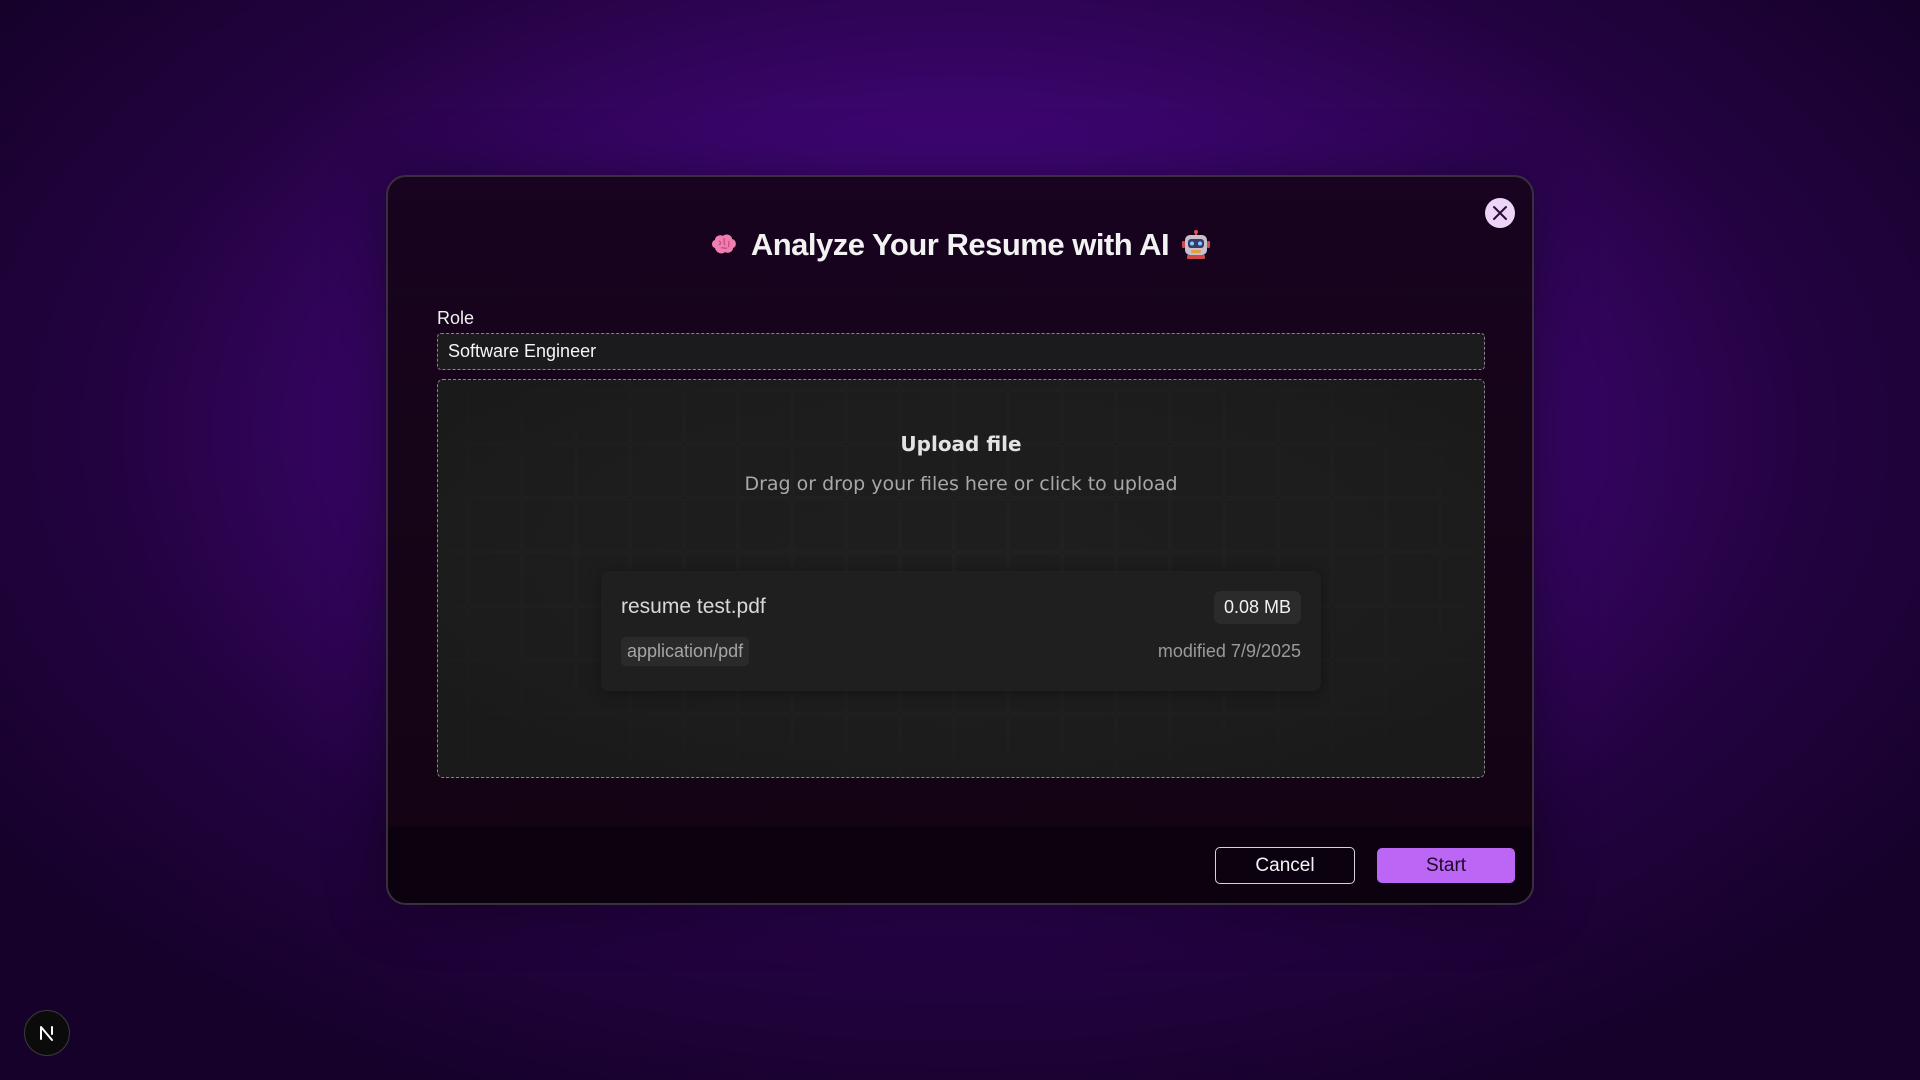 This screenshot has height=1080, width=1920. I want to click on robot-icon, so click(1196, 244).